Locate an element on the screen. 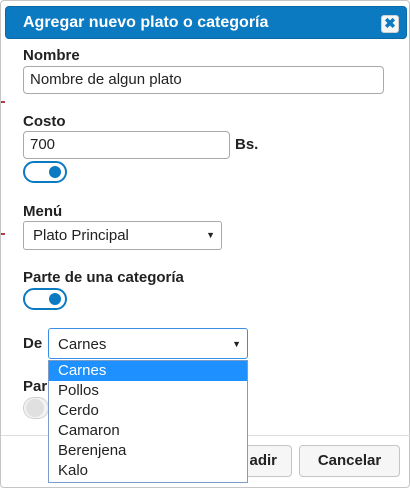  dropdown-option: Cerdo is located at coordinates (148, 411).